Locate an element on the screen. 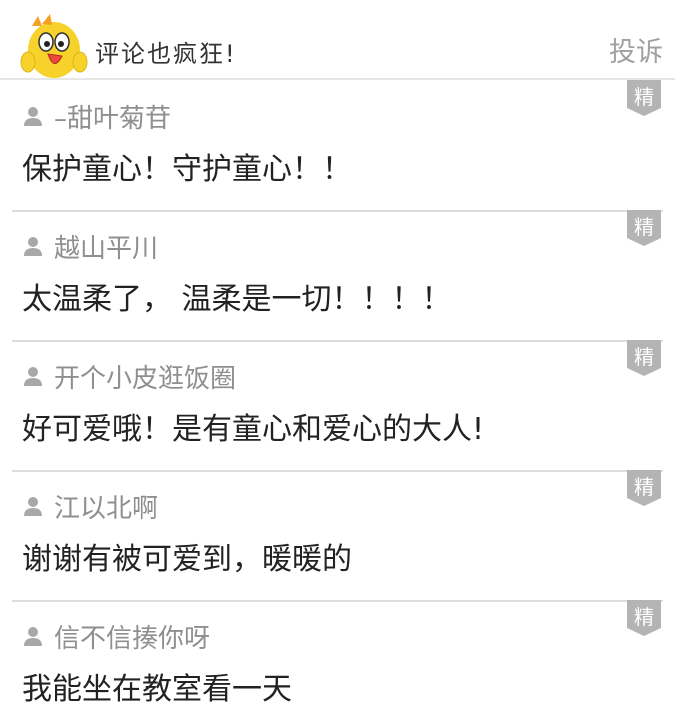 The height and width of the screenshot is (723, 675). comment-text: 我能坐在教室看一天 is located at coordinates (157, 689).